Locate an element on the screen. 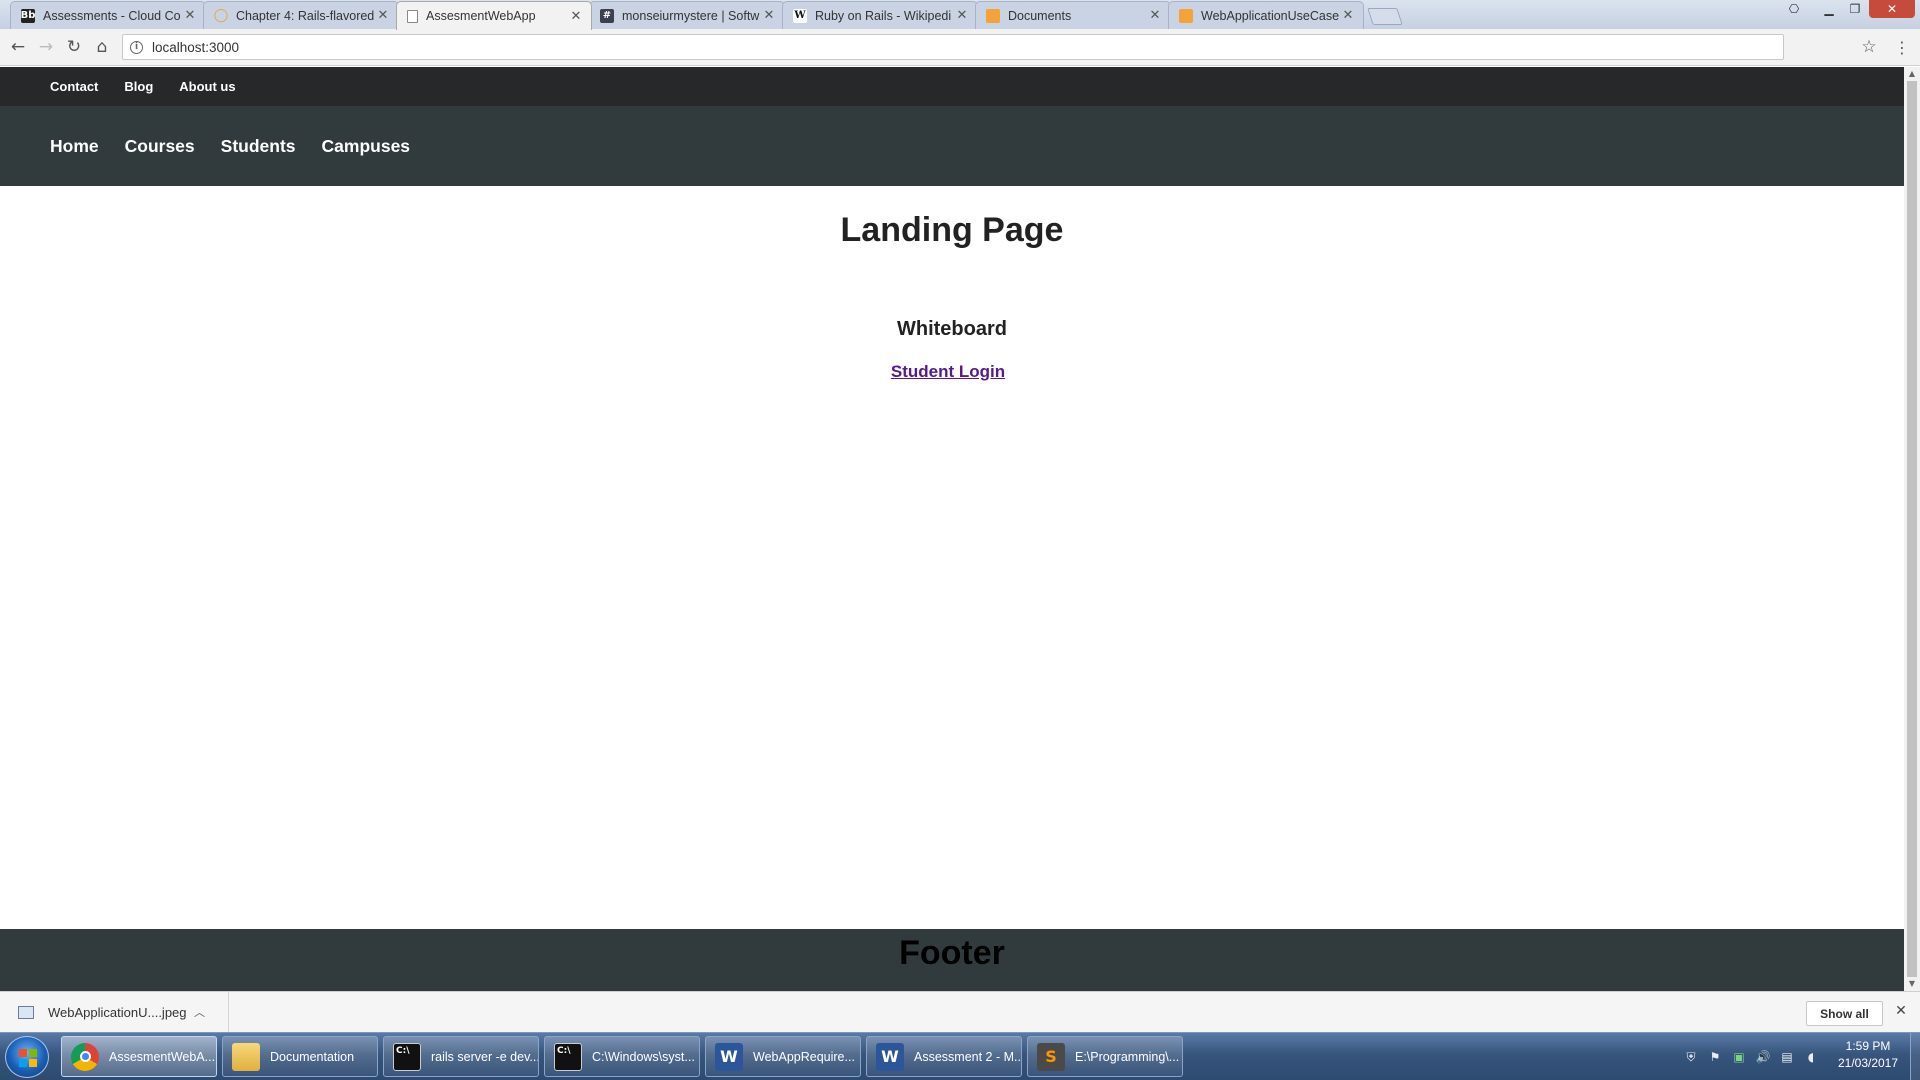  tab-title: Assessments - Cloud Co is located at coordinates (112, 15).